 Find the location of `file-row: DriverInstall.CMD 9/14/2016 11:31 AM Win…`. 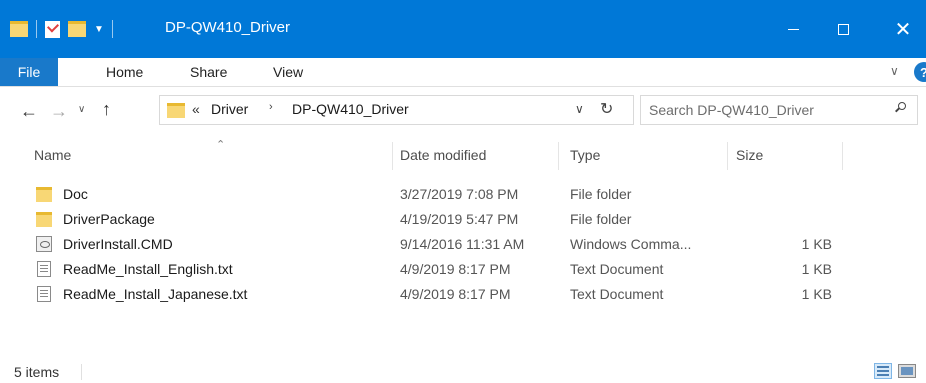

file-row: DriverInstall.CMD 9/14/2016 11:31 AM Win… is located at coordinates (463, 244).